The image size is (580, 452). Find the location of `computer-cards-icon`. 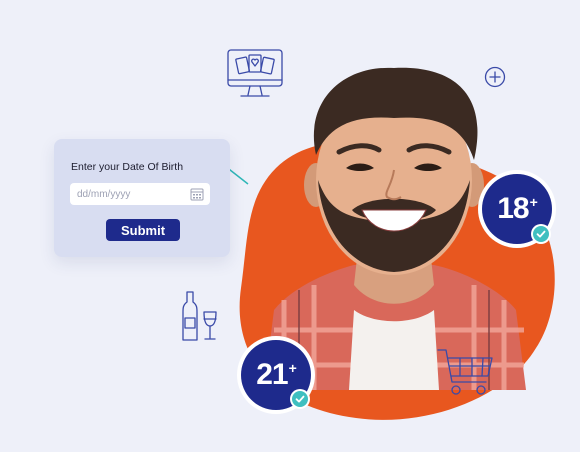

computer-cards-icon is located at coordinates (255, 73).